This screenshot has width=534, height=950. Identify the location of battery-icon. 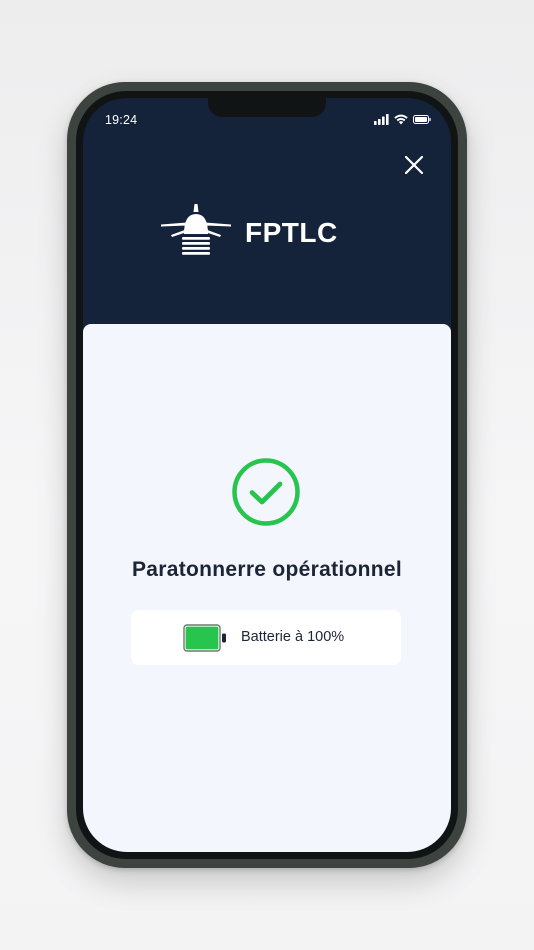
(204, 638).